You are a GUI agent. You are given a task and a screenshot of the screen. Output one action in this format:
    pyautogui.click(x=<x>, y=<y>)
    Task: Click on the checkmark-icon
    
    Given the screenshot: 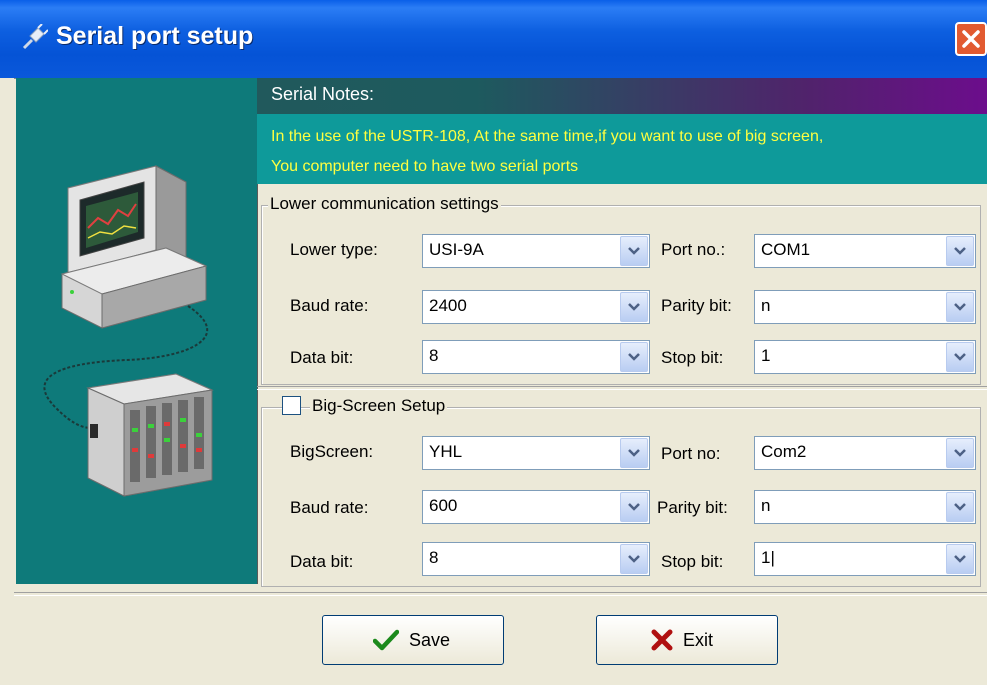 What is the action you would take?
    pyautogui.click(x=386, y=640)
    